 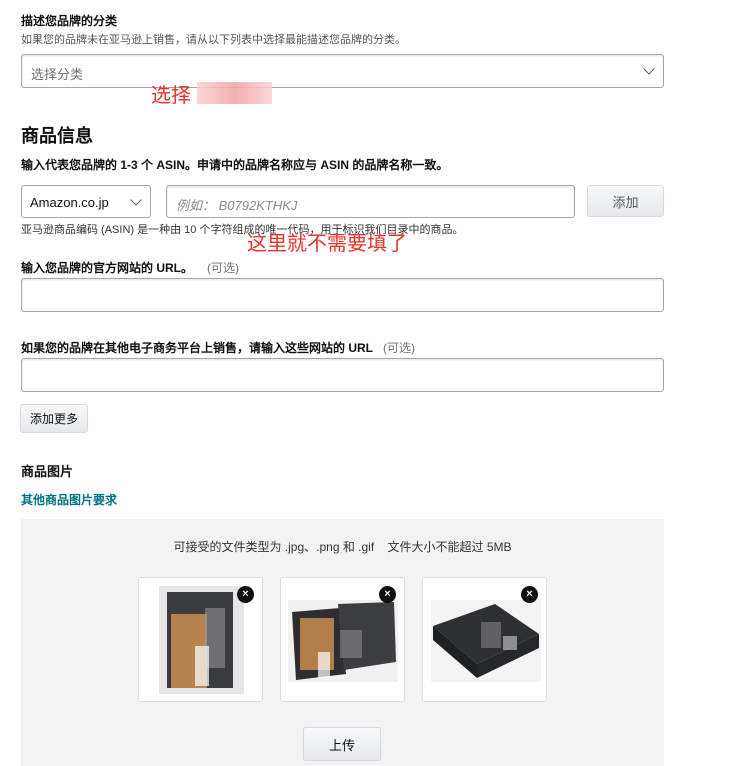 I want to click on asin-input: 例如： B0792KTHKJ, so click(x=370, y=201).